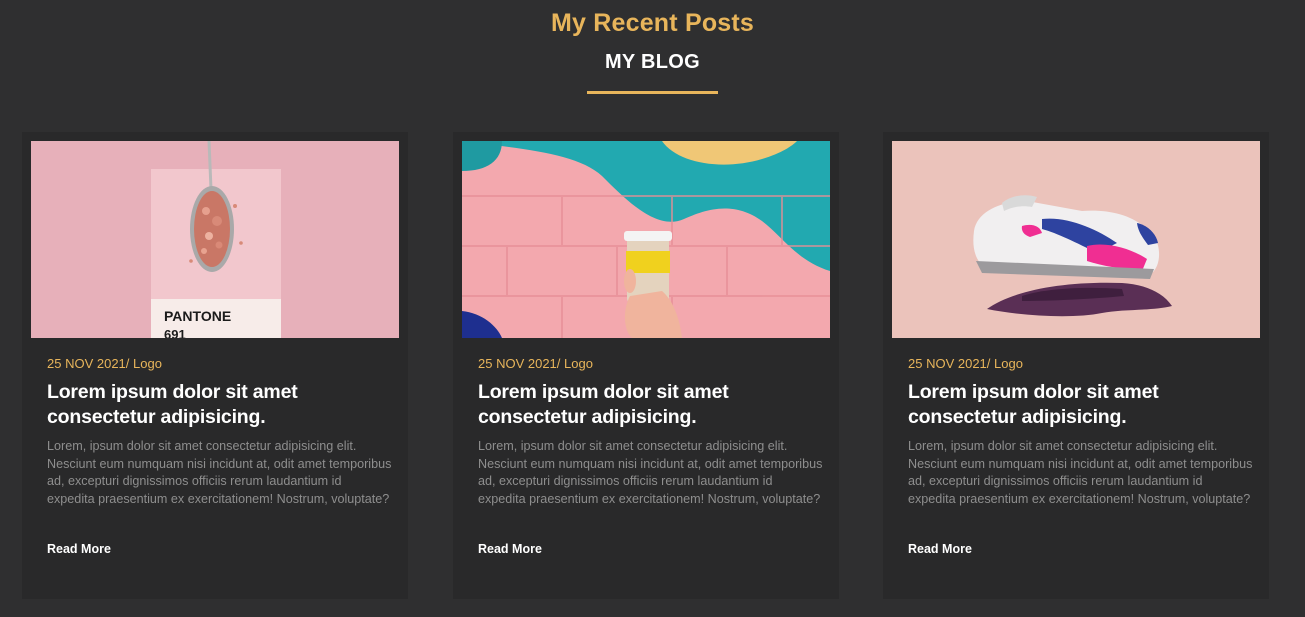 This screenshot has width=1305, height=617. I want to click on sneaker-hand-image, so click(1076, 239).